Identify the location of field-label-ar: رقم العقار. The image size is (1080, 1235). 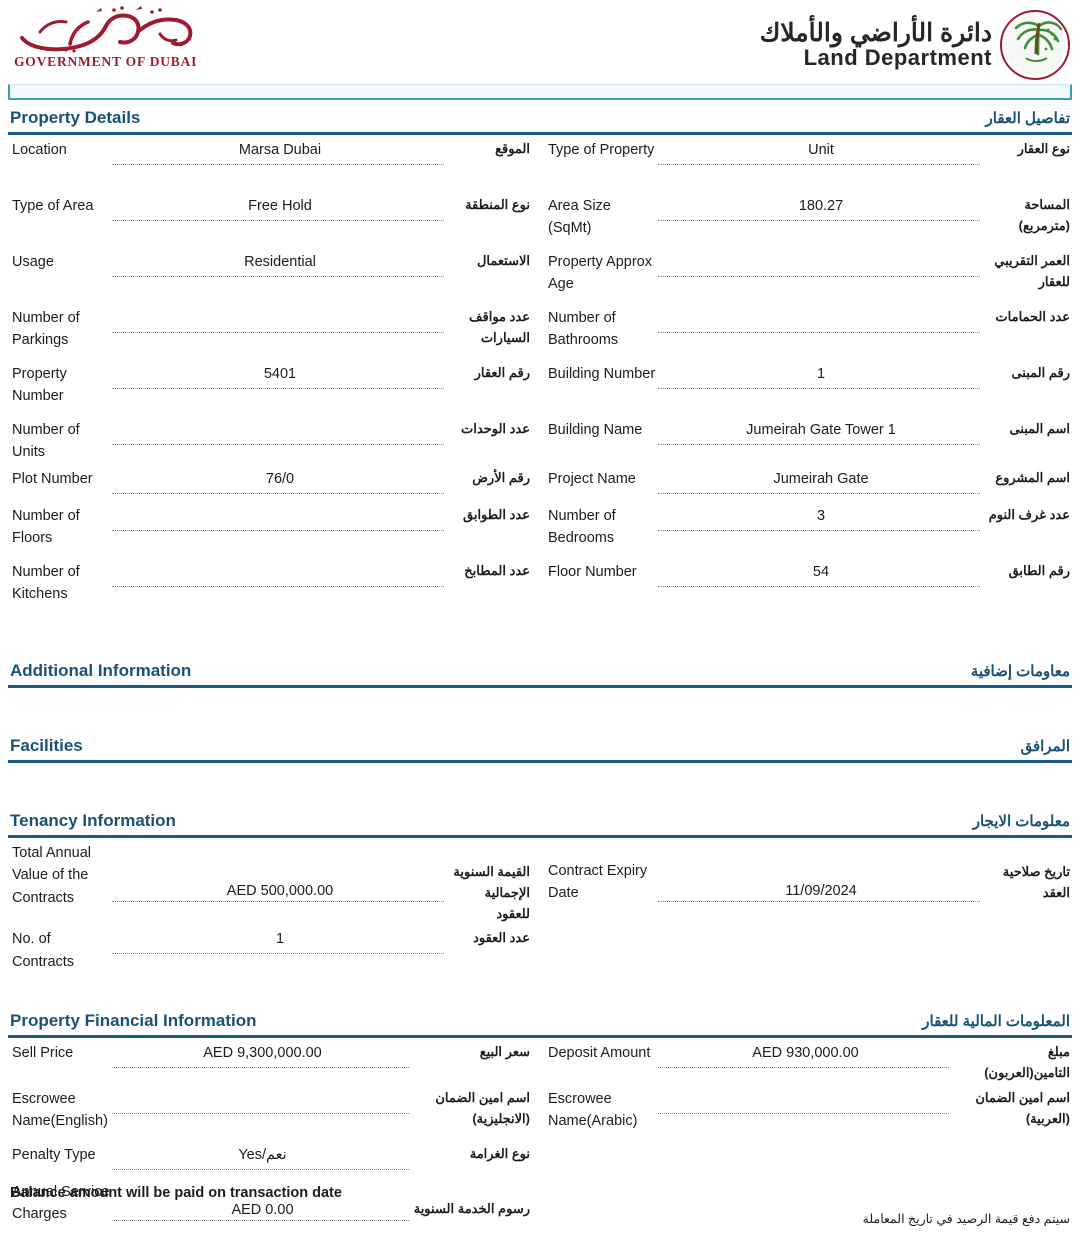
(502, 372).